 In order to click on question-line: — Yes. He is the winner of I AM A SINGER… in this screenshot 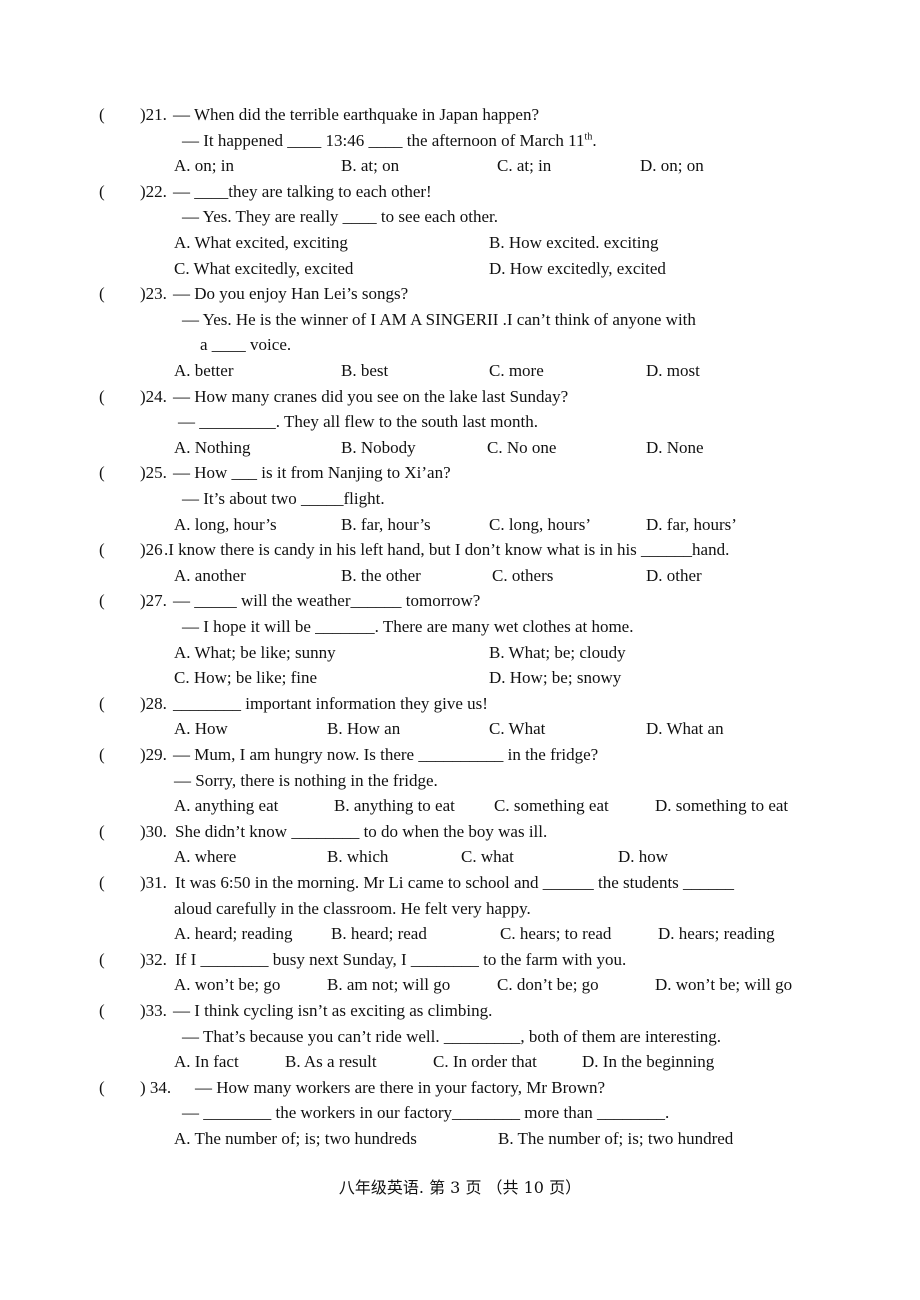, I will do `click(439, 319)`.